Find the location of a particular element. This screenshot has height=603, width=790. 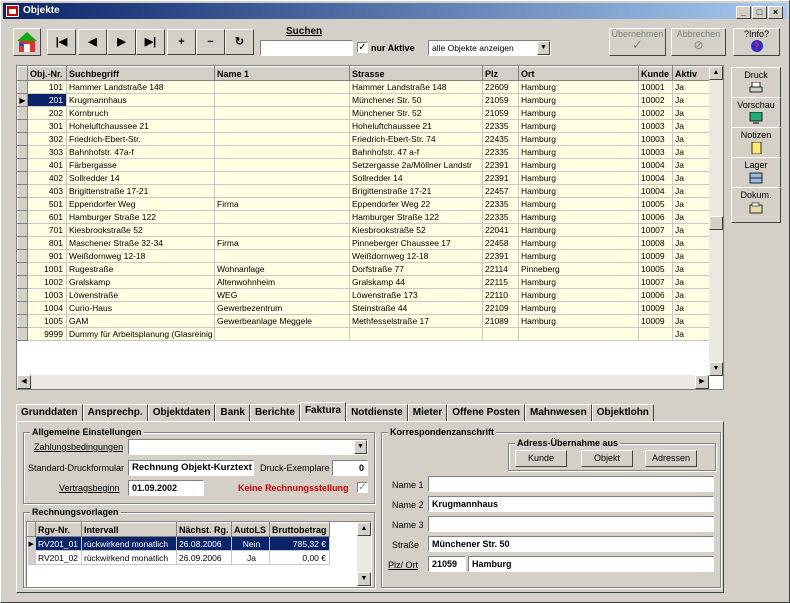

print-form-field: Rechnung Objekt-Kurztext is located at coordinates (191, 468).